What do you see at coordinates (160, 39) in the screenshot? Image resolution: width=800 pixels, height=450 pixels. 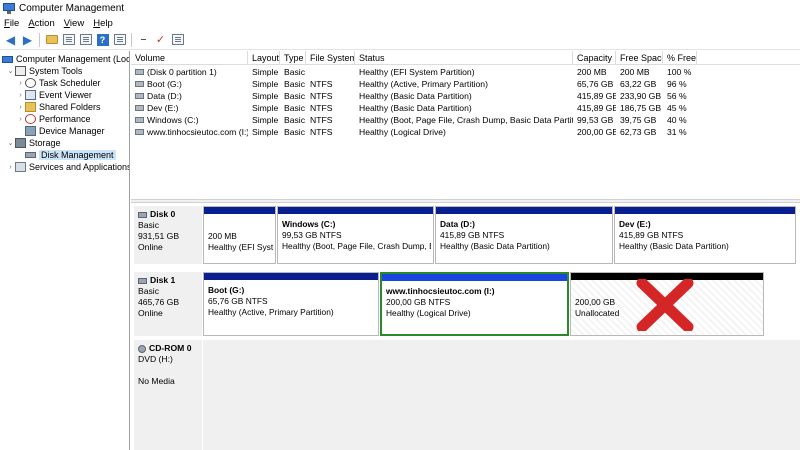 I see `check-icon: ✓` at bounding box center [160, 39].